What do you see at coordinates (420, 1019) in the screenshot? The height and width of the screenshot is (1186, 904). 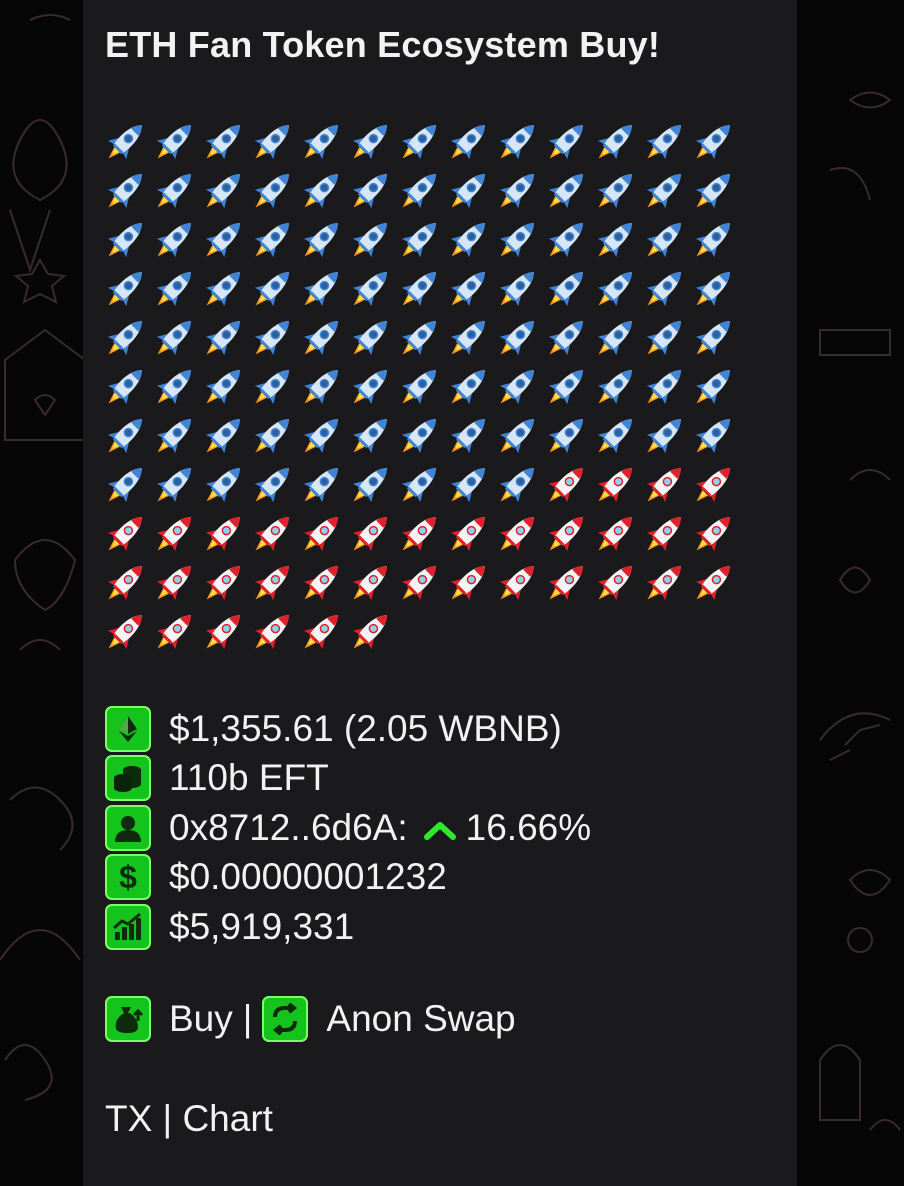 I see `anon-swap-link: Anon Swap` at bounding box center [420, 1019].